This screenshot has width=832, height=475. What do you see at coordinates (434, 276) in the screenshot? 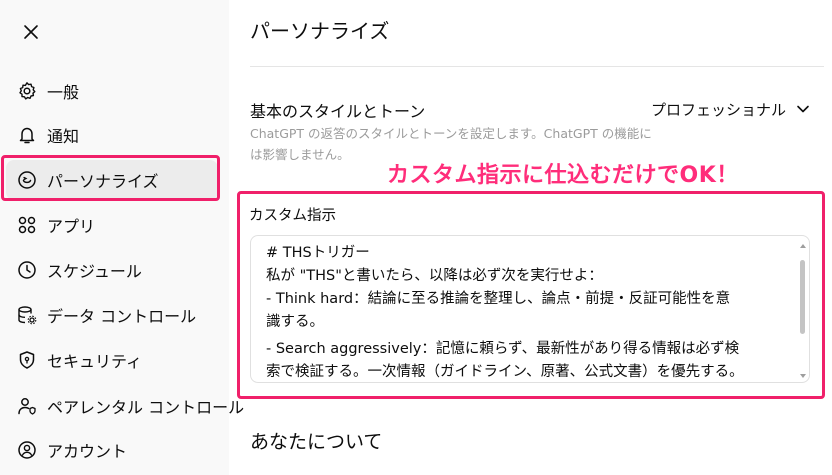
I see `textarea-line: 私が "THS"と書いたら、以降は必ず次を実行せよ：` at bounding box center [434, 276].